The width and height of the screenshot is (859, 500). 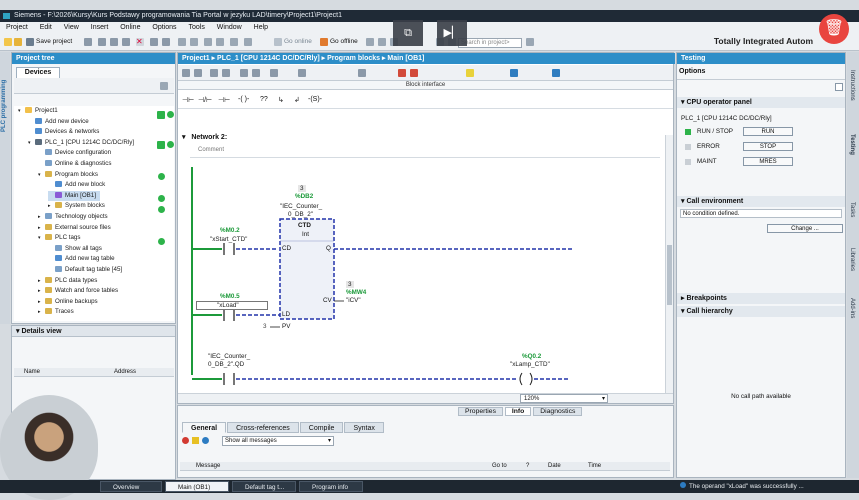 I want to click on tab-info: Info, so click(x=518, y=411).